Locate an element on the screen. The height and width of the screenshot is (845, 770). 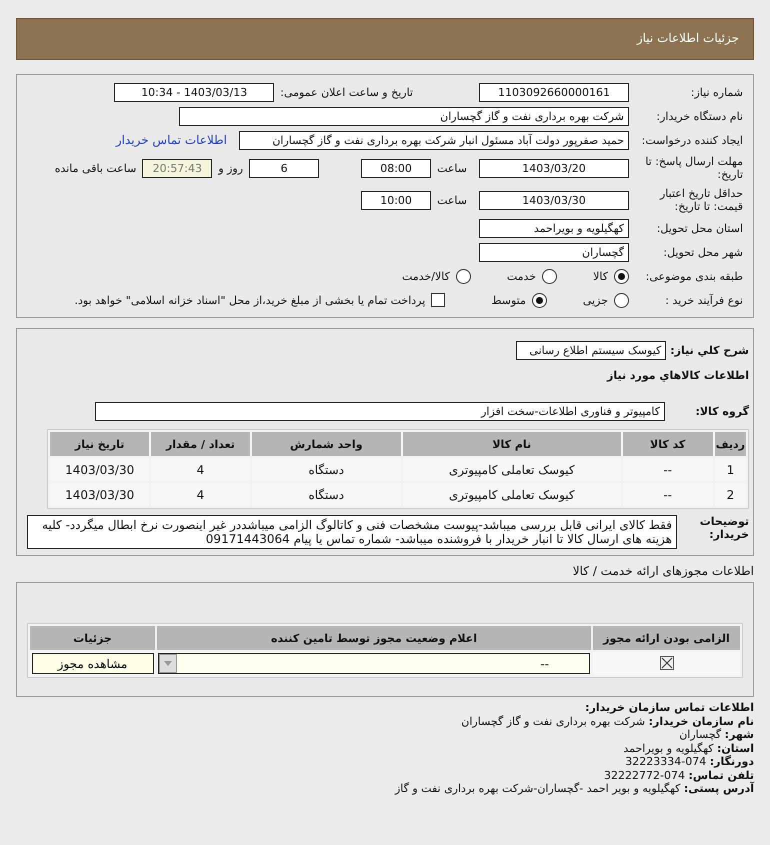
deadline-date-field: 1403/03/20 is located at coordinates (554, 168).